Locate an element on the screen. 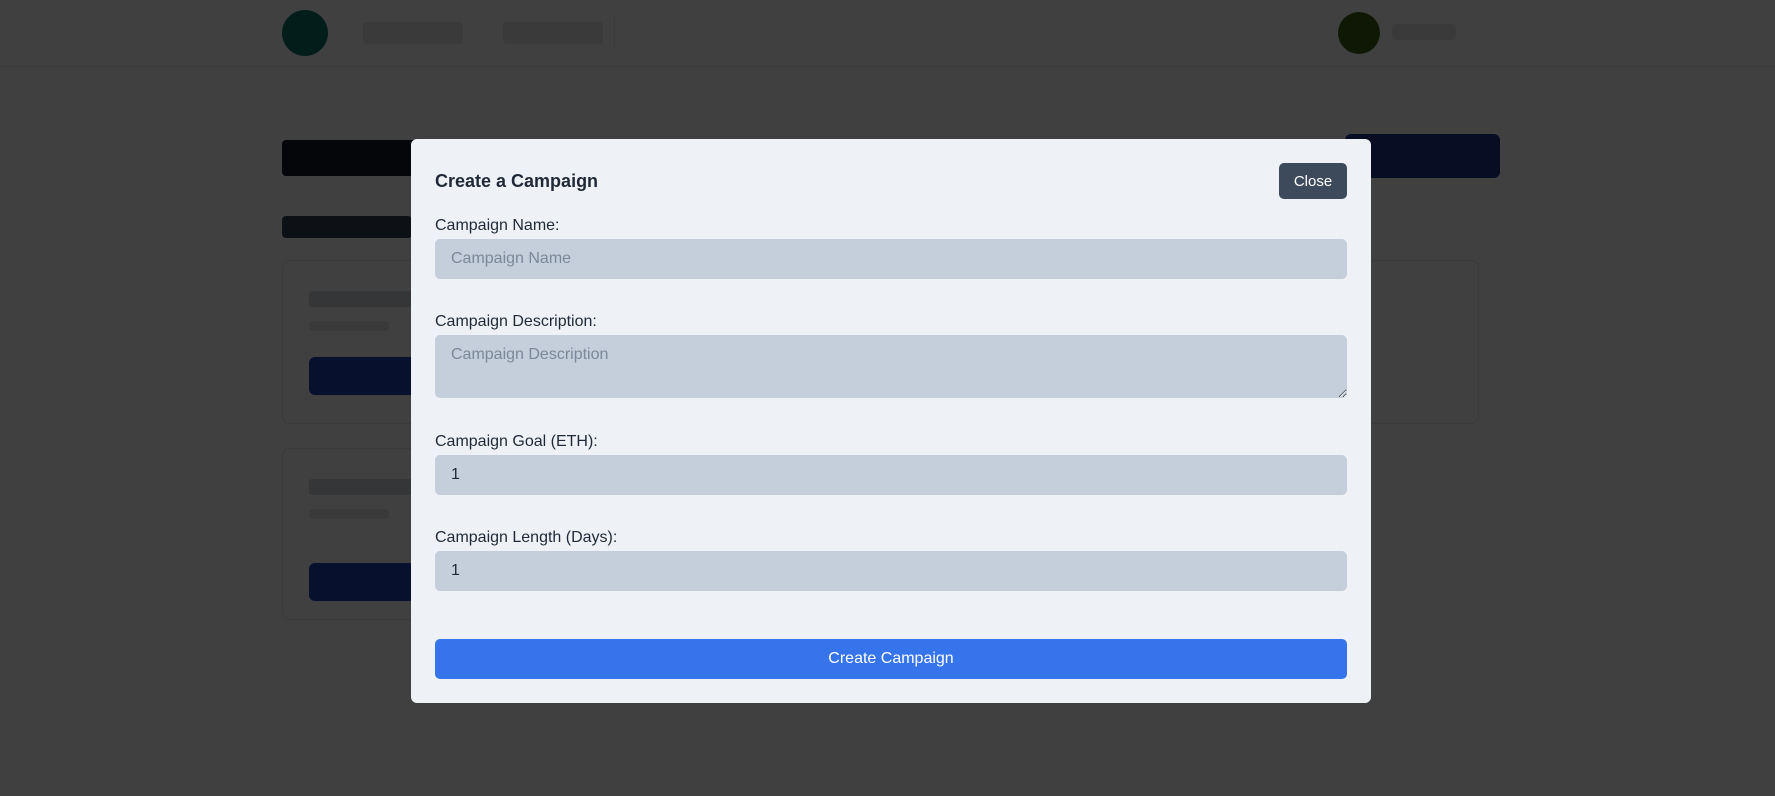  campaign-goal-label: Campaign Goal (ETH): is located at coordinates (516, 441).